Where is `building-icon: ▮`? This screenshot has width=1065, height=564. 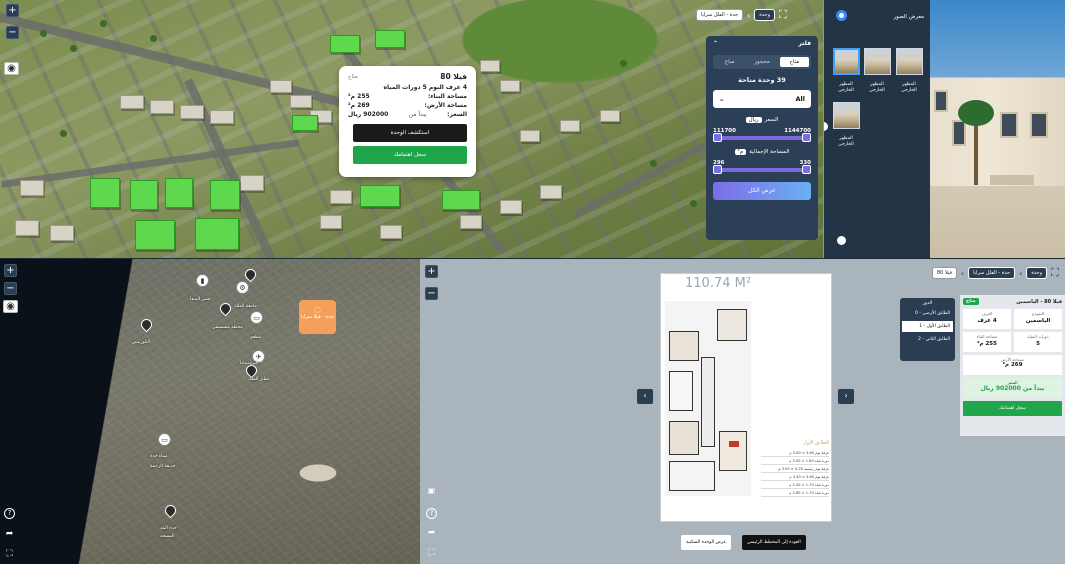 building-icon: ▮ is located at coordinates (202, 280).